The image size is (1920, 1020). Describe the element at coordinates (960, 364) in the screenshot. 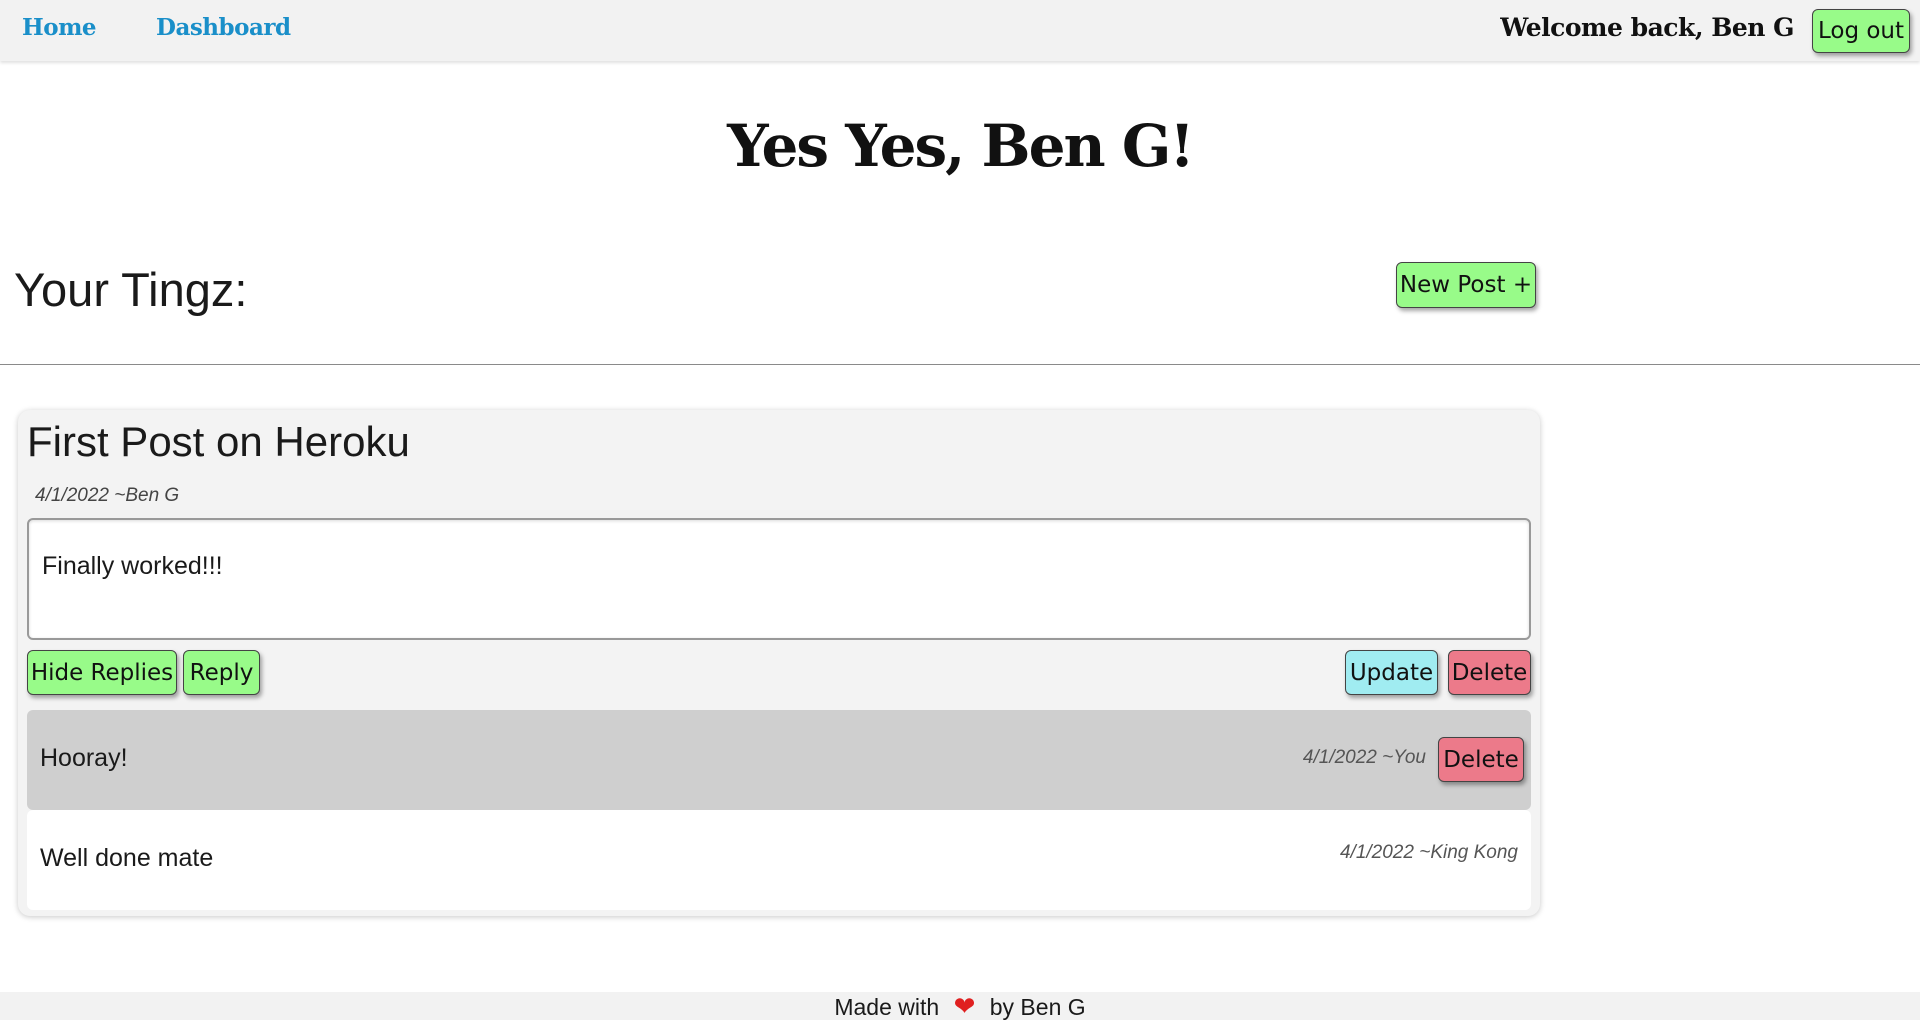

I see `divider` at that location.